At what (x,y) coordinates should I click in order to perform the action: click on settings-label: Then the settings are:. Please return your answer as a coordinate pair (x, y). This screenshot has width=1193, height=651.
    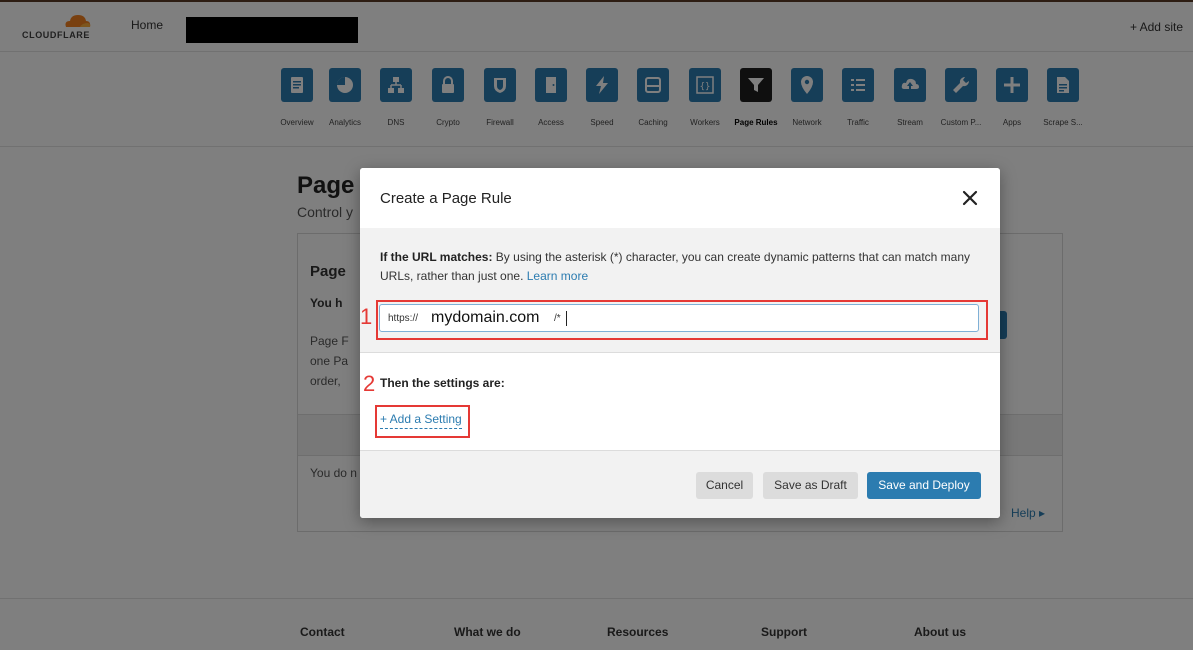
    Looking at the image, I should click on (442, 383).